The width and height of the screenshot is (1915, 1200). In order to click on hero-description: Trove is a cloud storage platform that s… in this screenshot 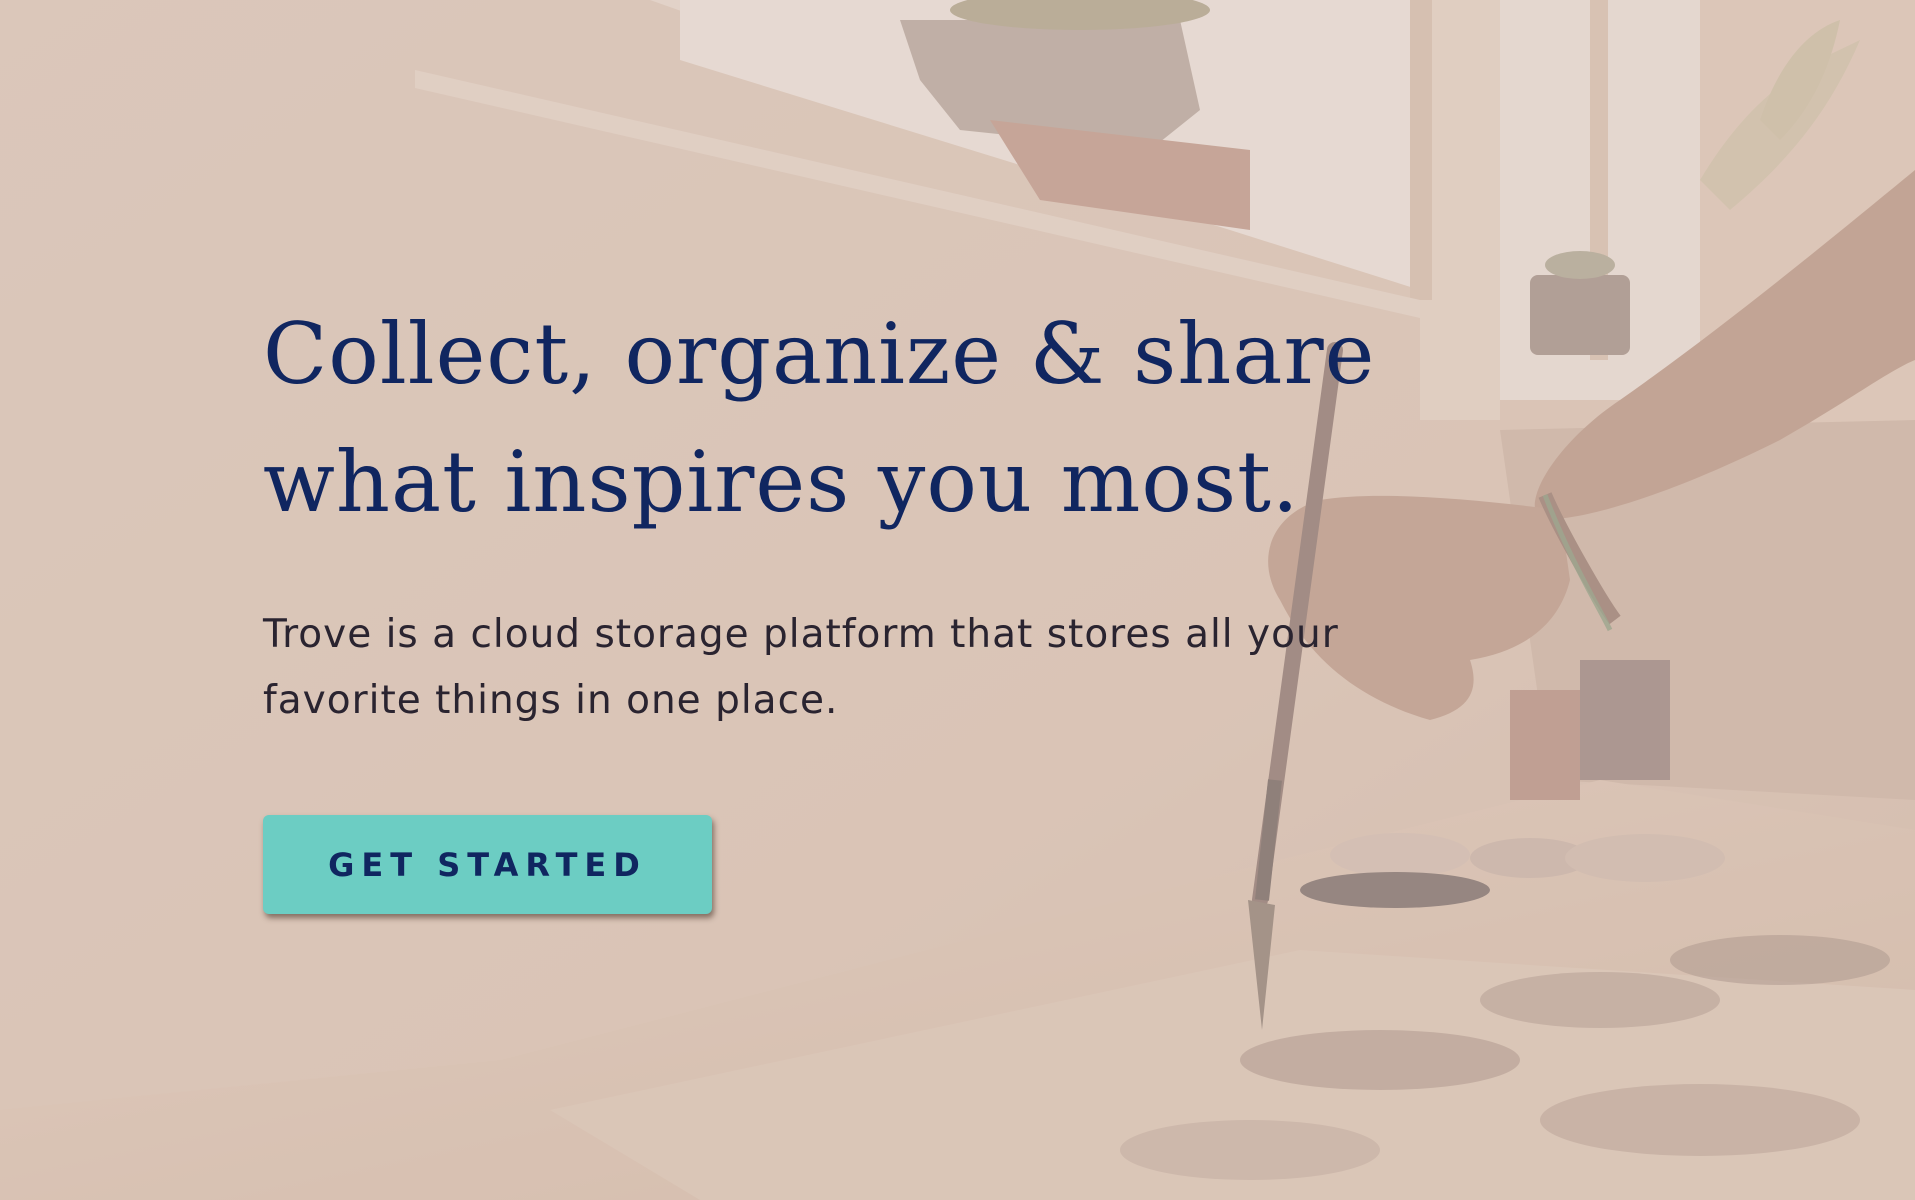, I will do `click(801, 667)`.